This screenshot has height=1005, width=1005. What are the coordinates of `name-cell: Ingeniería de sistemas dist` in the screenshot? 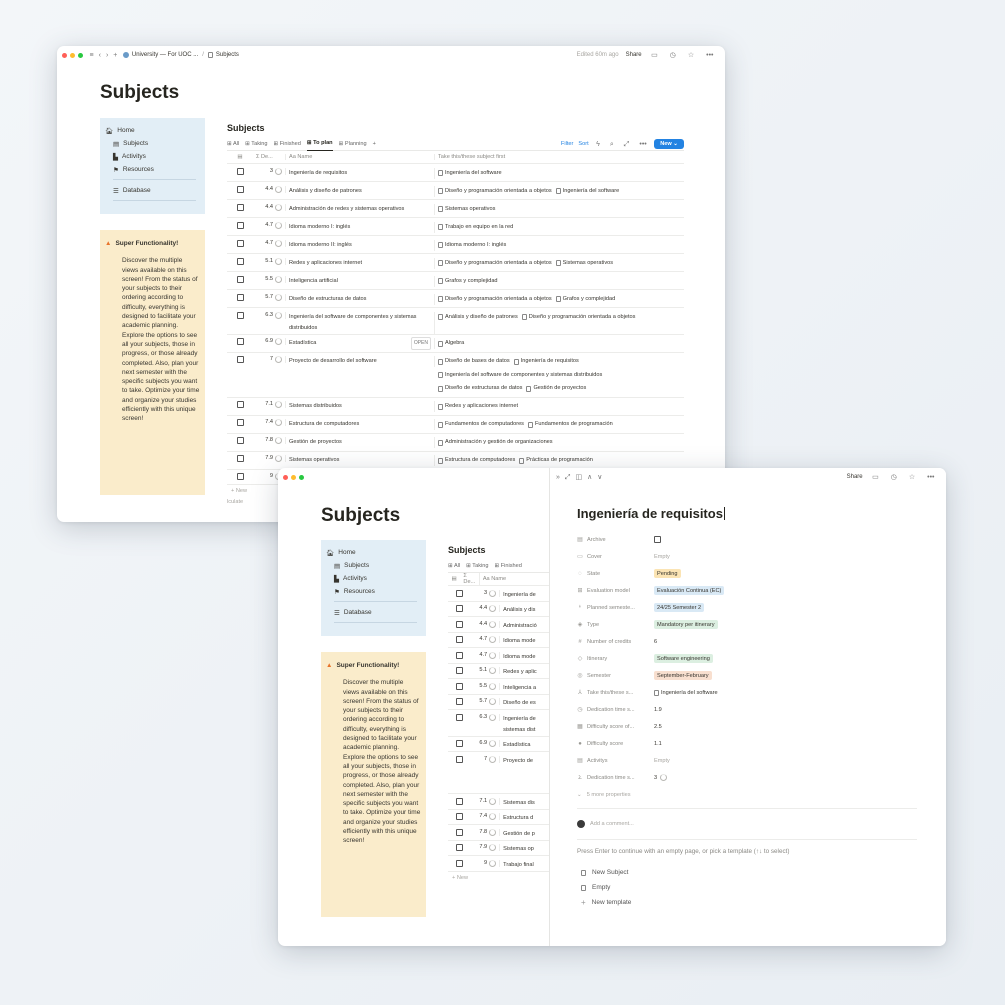 It's located at (526, 725).